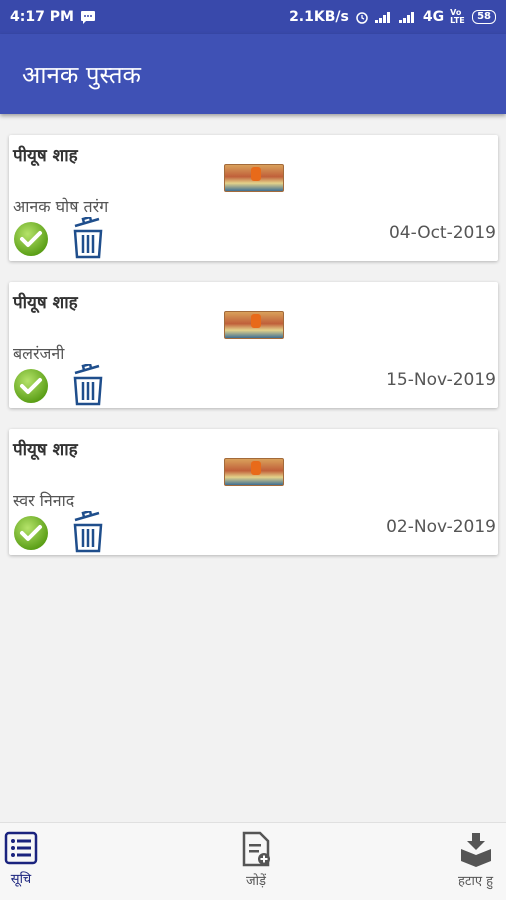 This screenshot has height=900, width=506. I want to click on status-right: 2.1KB/s 4G Vo LTE 58, so click(392, 17).